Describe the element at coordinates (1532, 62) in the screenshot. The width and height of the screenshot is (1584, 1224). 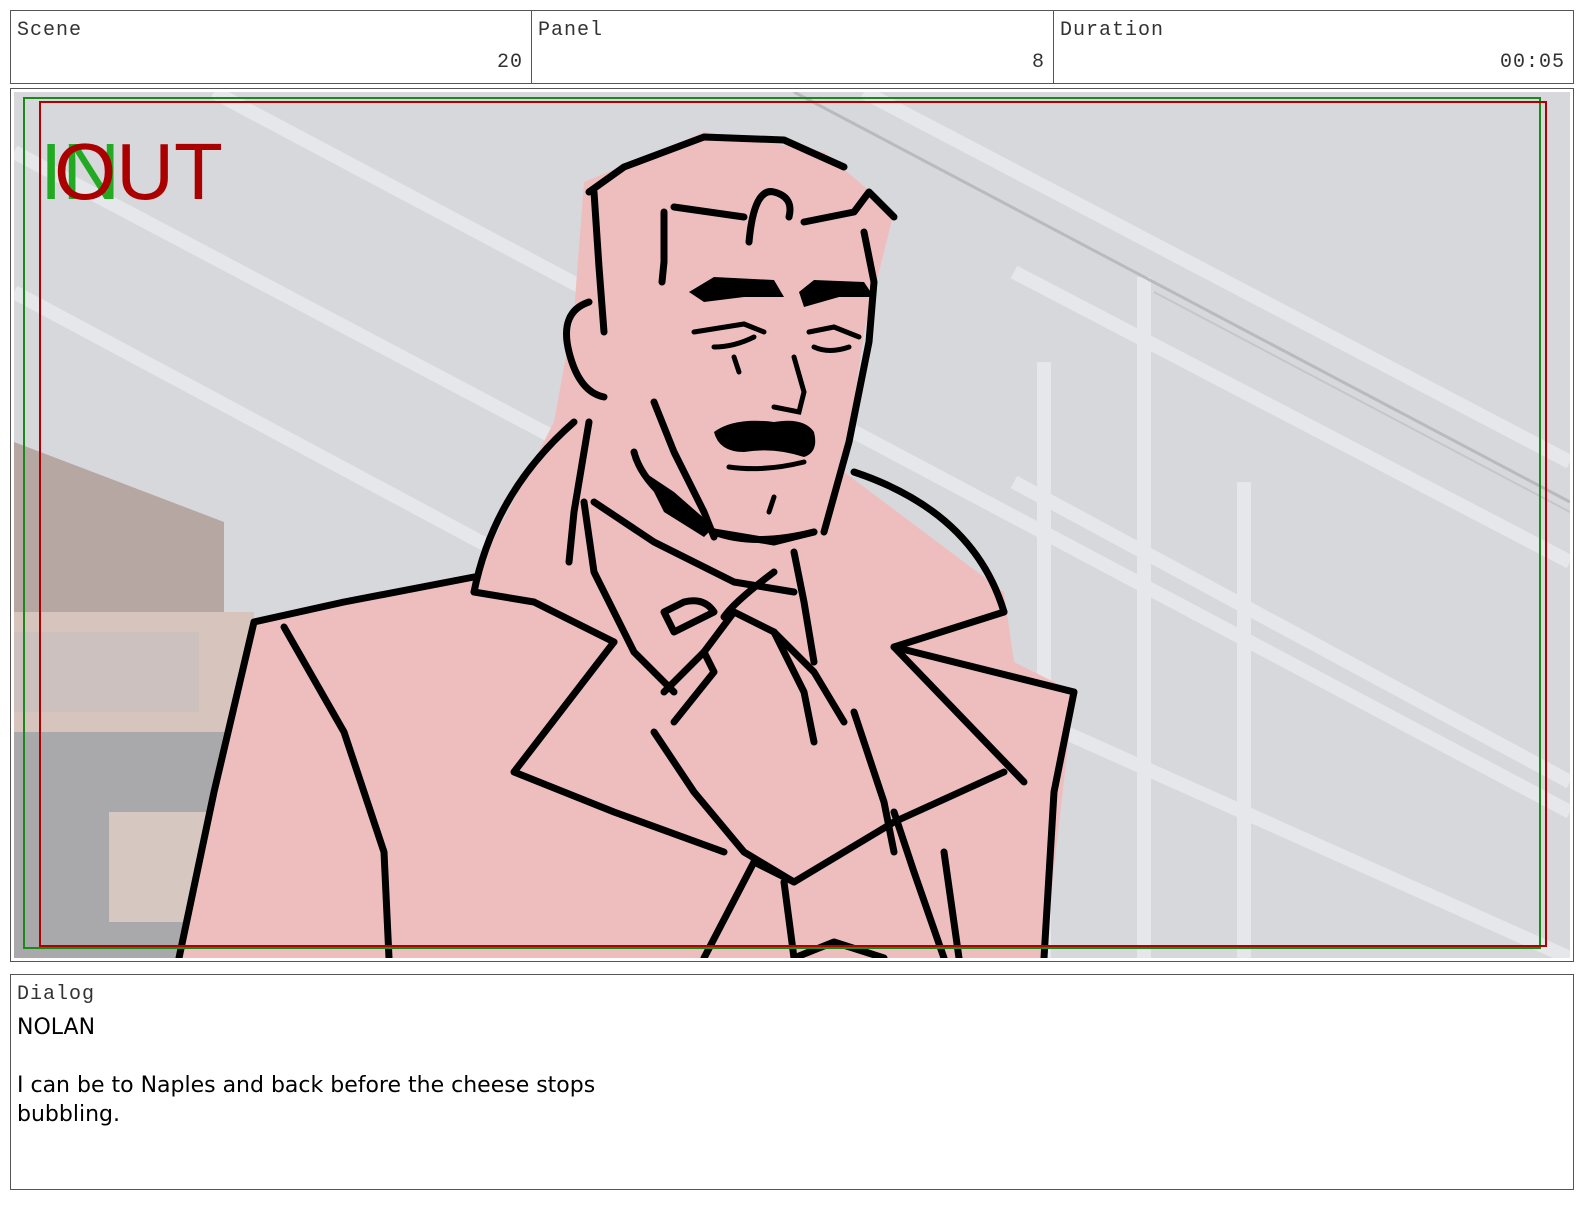
I see `duration-value: 00:05` at that location.